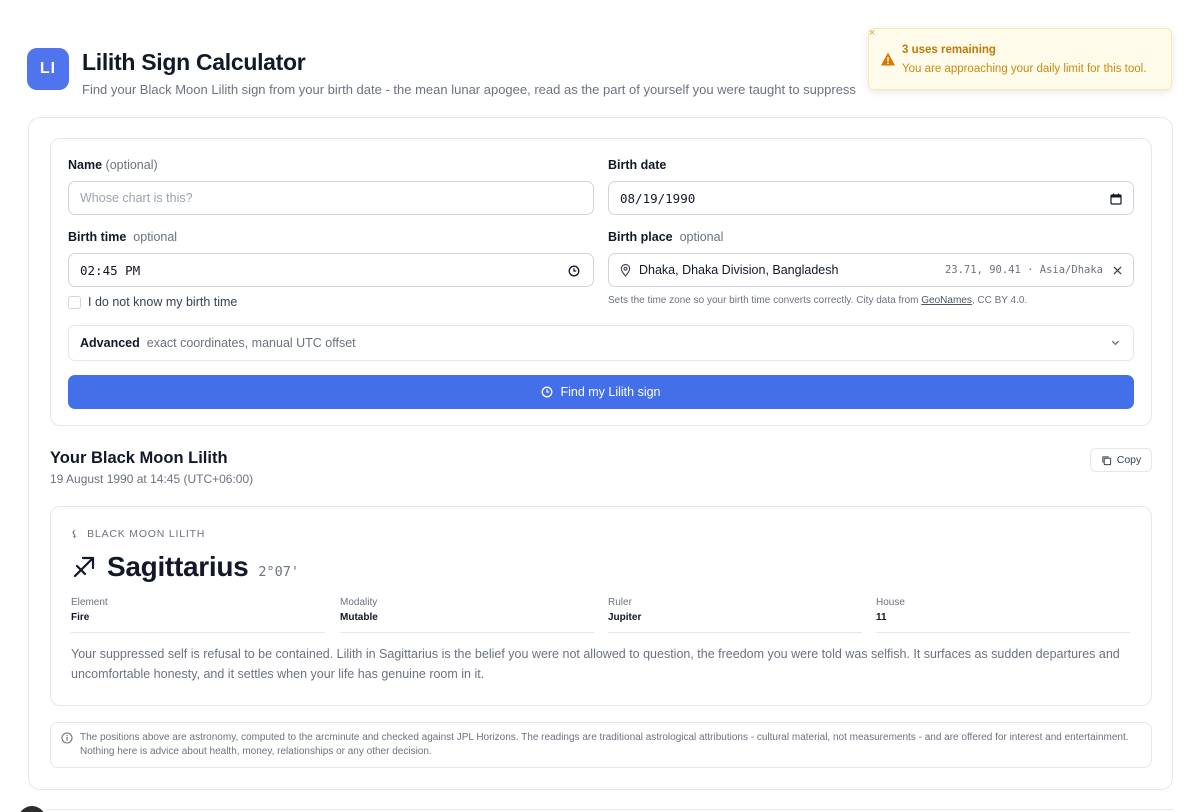 This screenshot has width=1200, height=812. What do you see at coordinates (547, 392) in the screenshot?
I see `moon-clock-icon` at bounding box center [547, 392].